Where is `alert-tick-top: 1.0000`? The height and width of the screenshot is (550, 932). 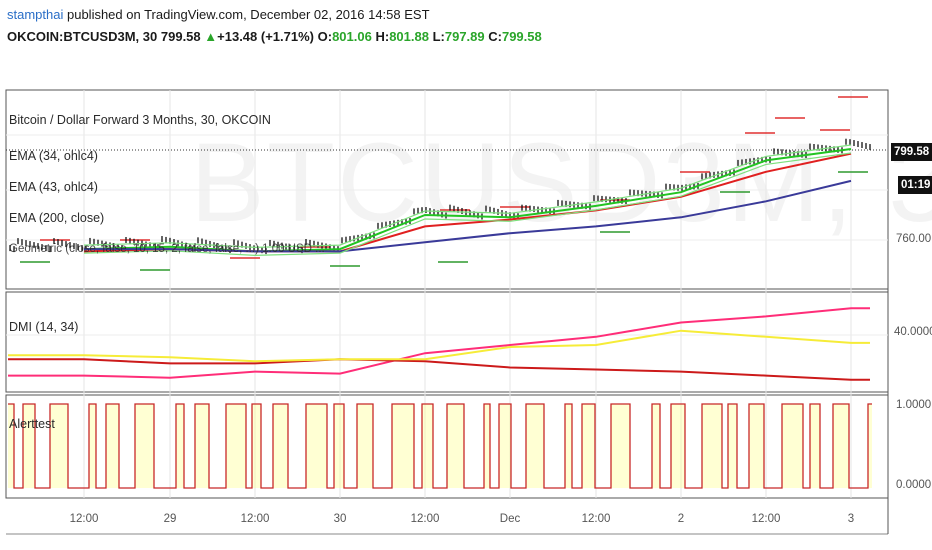
alert-tick-top: 1.0000 is located at coordinates (914, 405).